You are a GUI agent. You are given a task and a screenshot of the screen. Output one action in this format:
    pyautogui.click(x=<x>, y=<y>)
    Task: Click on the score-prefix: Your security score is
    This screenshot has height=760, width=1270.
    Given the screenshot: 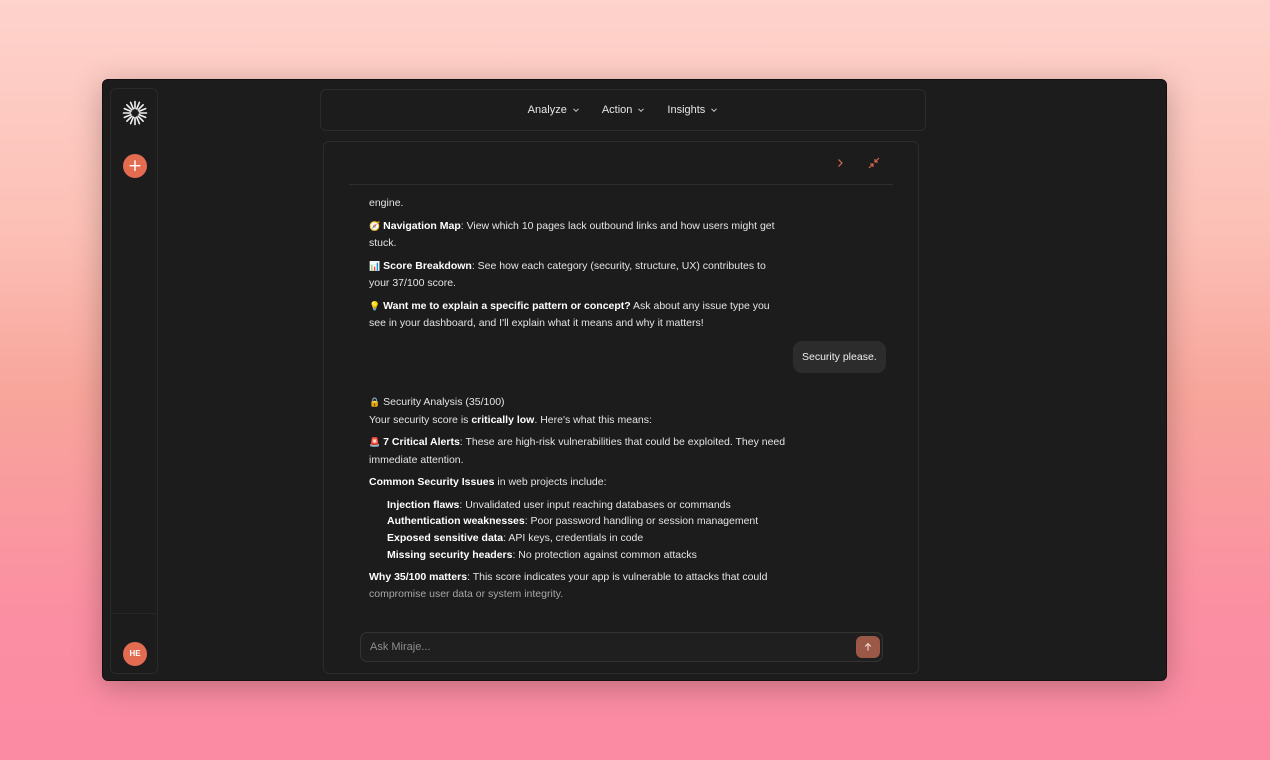 What is the action you would take?
    pyautogui.click(x=420, y=419)
    